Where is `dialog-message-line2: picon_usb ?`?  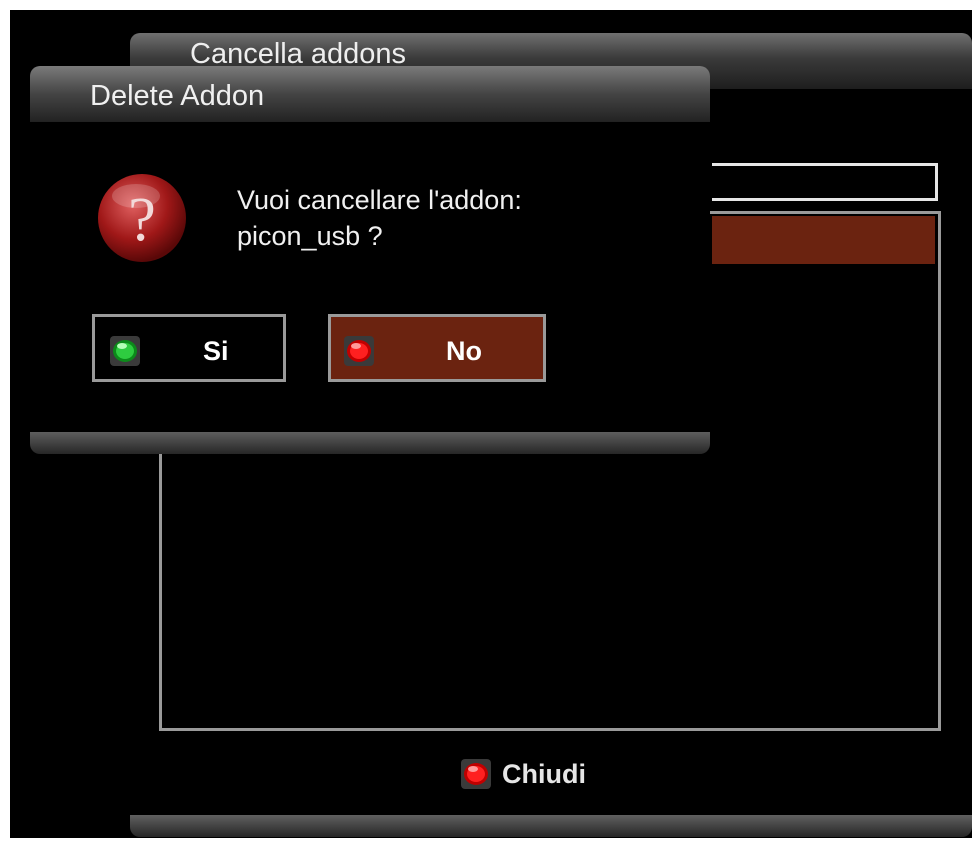
dialog-message-line2: picon_usb ? is located at coordinates (310, 236).